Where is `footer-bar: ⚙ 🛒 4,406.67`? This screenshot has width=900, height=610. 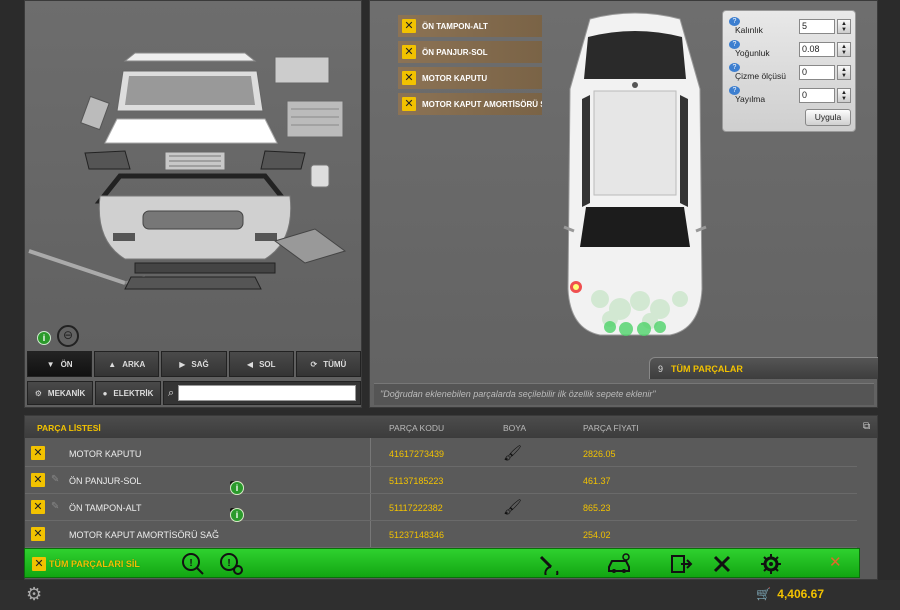
footer-bar: ⚙ 🛒 4,406.67 is located at coordinates (450, 595).